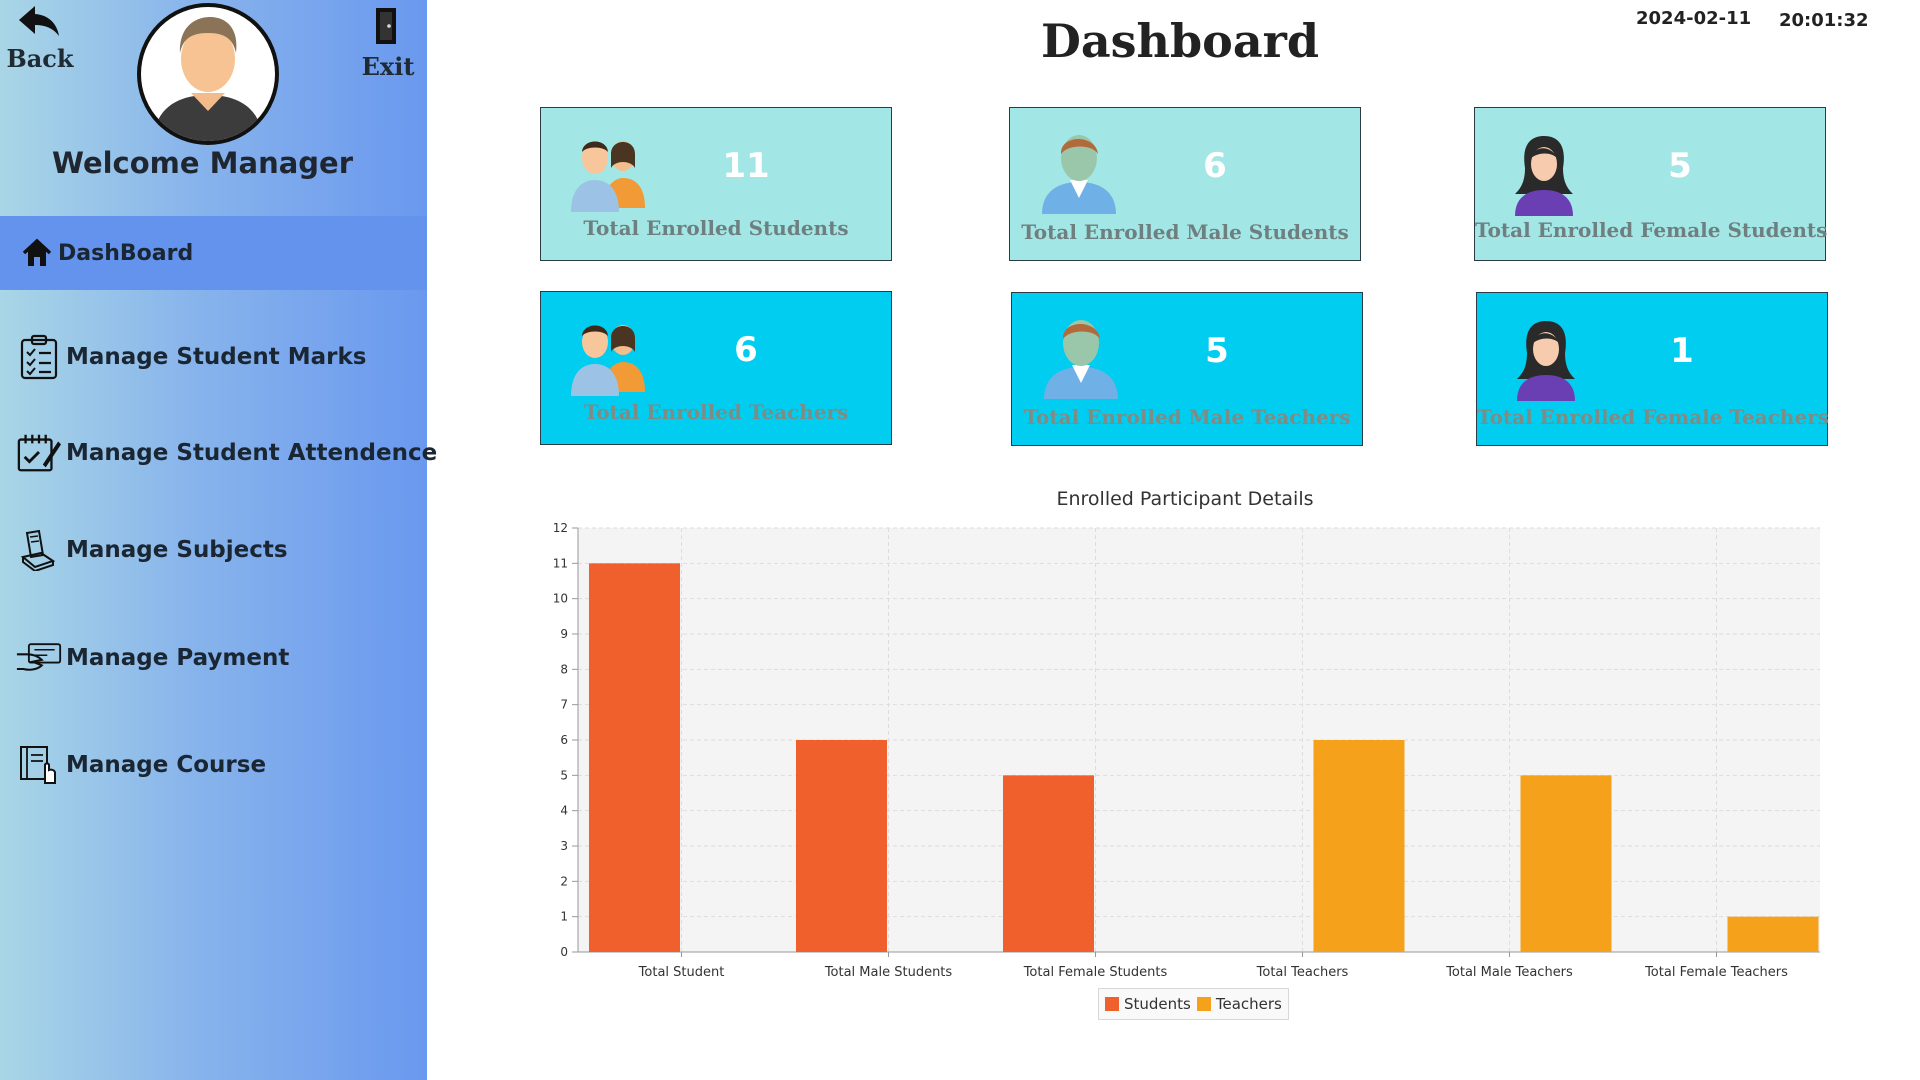 The image size is (1920, 1080). Describe the element at coordinates (177, 550) in the screenshot. I see `sidebar-item-label: Manage Subjects` at that location.